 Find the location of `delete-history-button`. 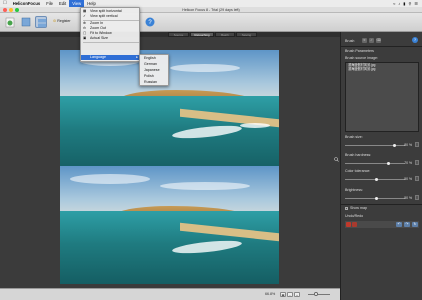

delete-history-button is located at coordinates (348, 224).